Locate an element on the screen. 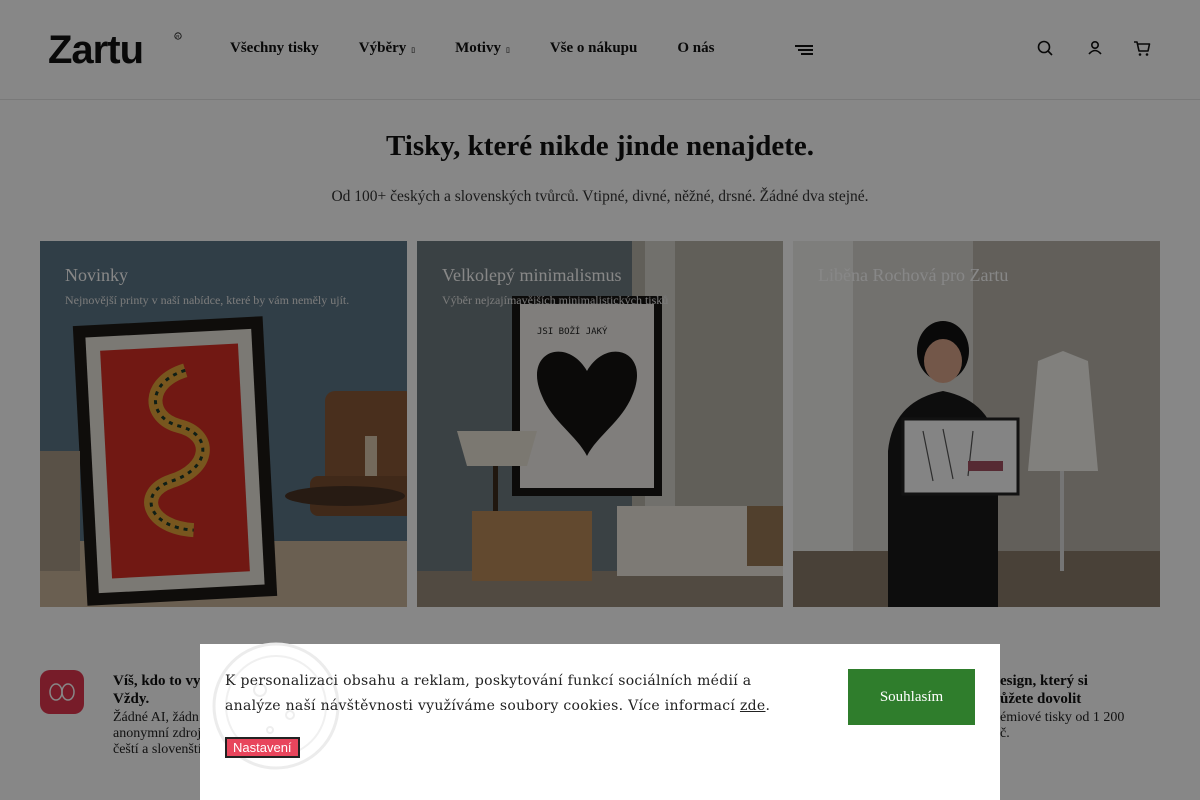  svg-text: Zartu is located at coordinates (95, 48).